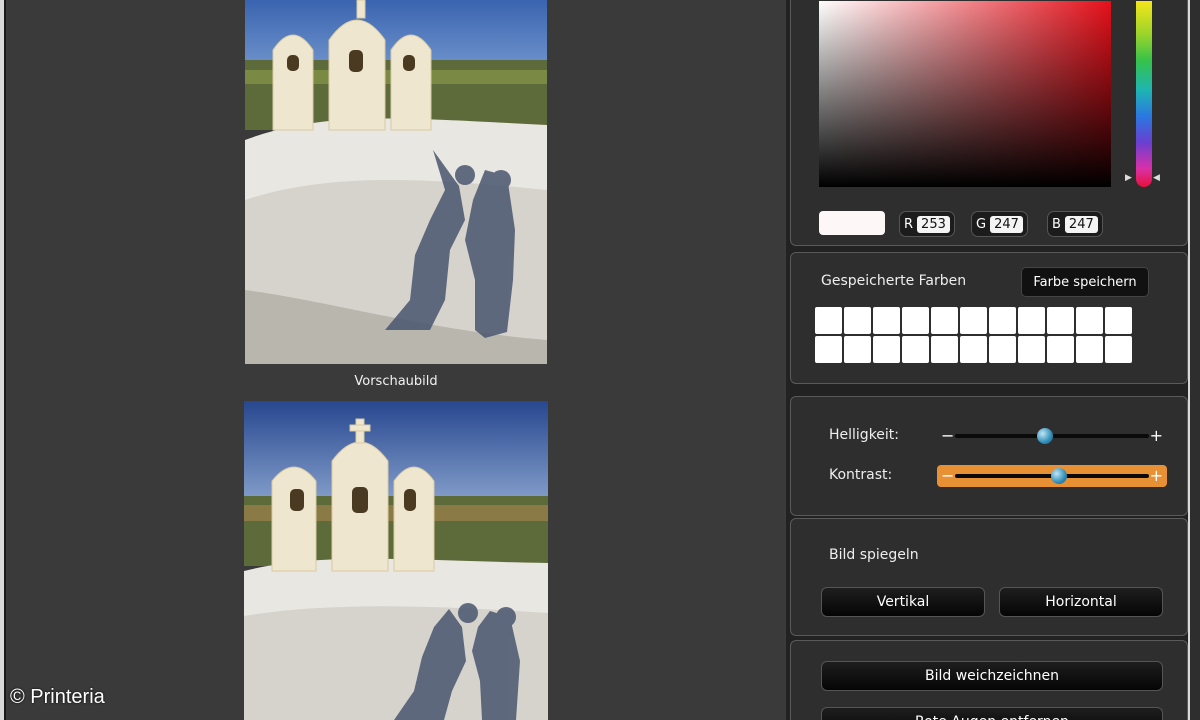 This screenshot has height=720, width=1200. I want to click on red-label: R, so click(909, 224).